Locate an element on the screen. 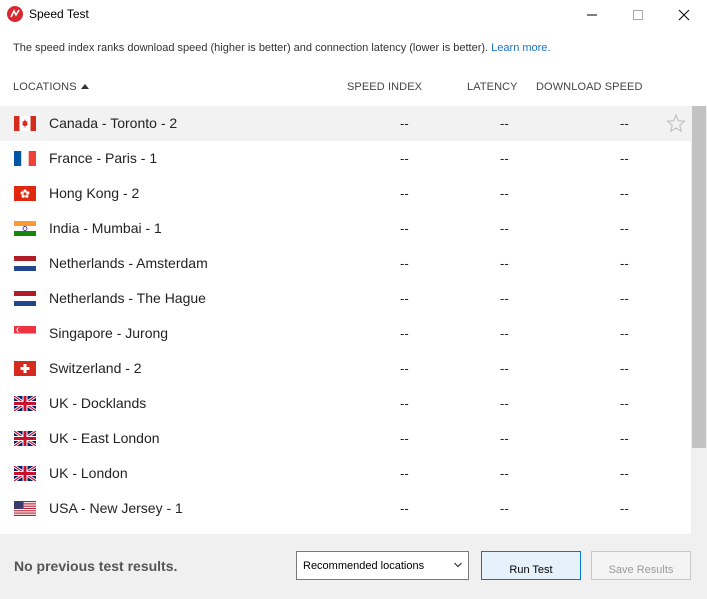  run-test-button: Run Test is located at coordinates (531, 565).